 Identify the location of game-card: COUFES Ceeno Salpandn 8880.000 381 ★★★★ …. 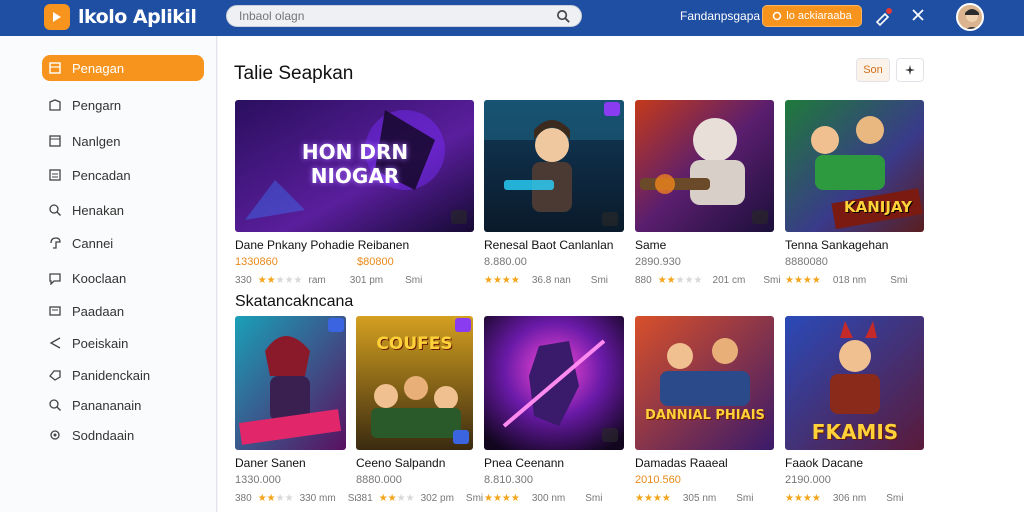
(419, 414).